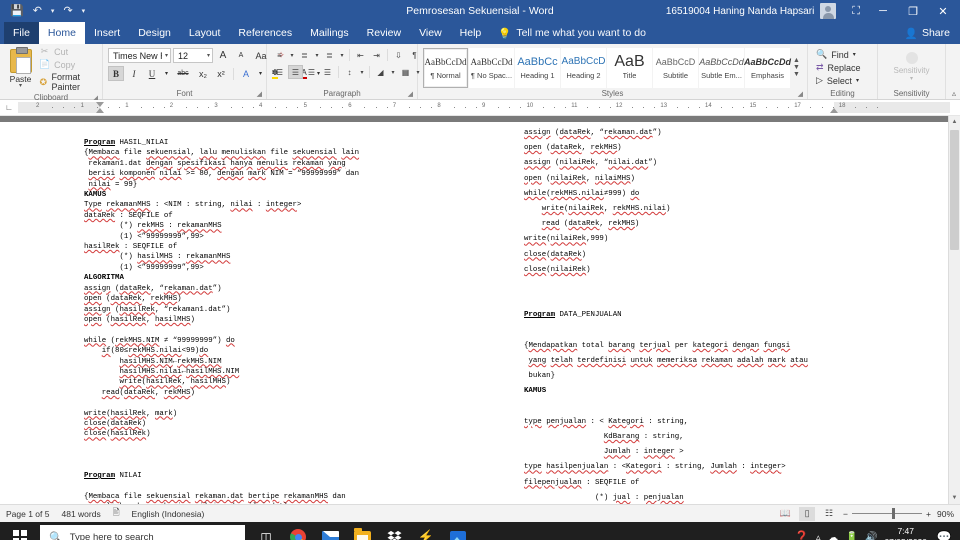  Describe the element at coordinates (298, 531) in the screenshot. I see `chrome-icon` at that location.